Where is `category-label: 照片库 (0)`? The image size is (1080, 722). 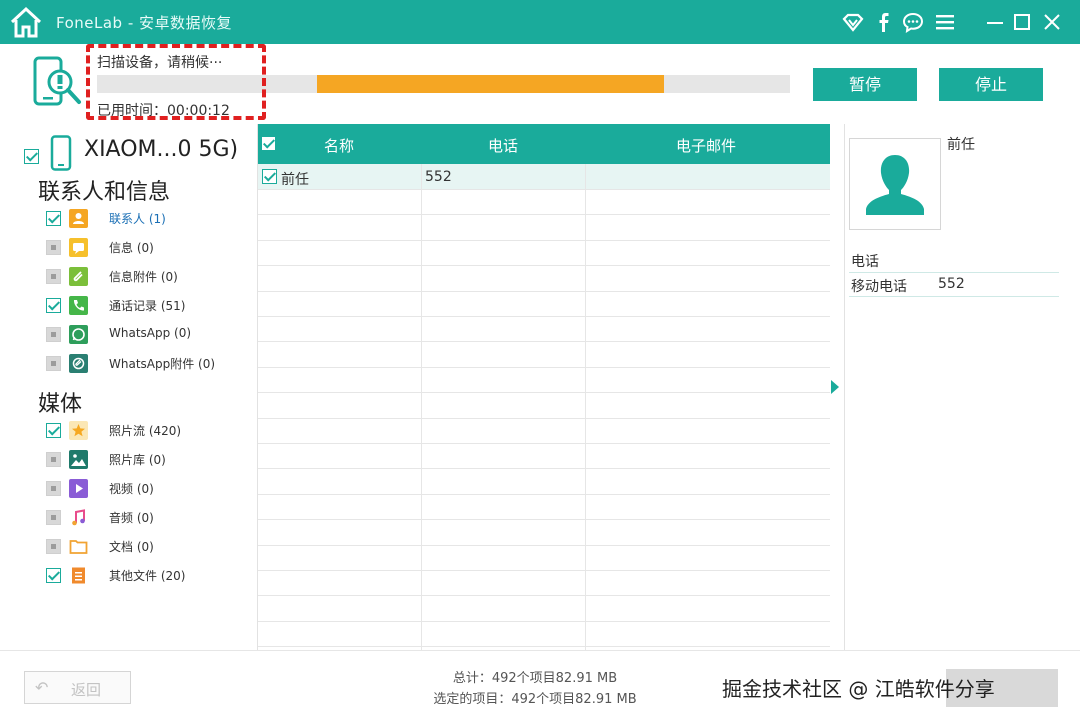 category-label: 照片库 (0) is located at coordinates (137, 460).